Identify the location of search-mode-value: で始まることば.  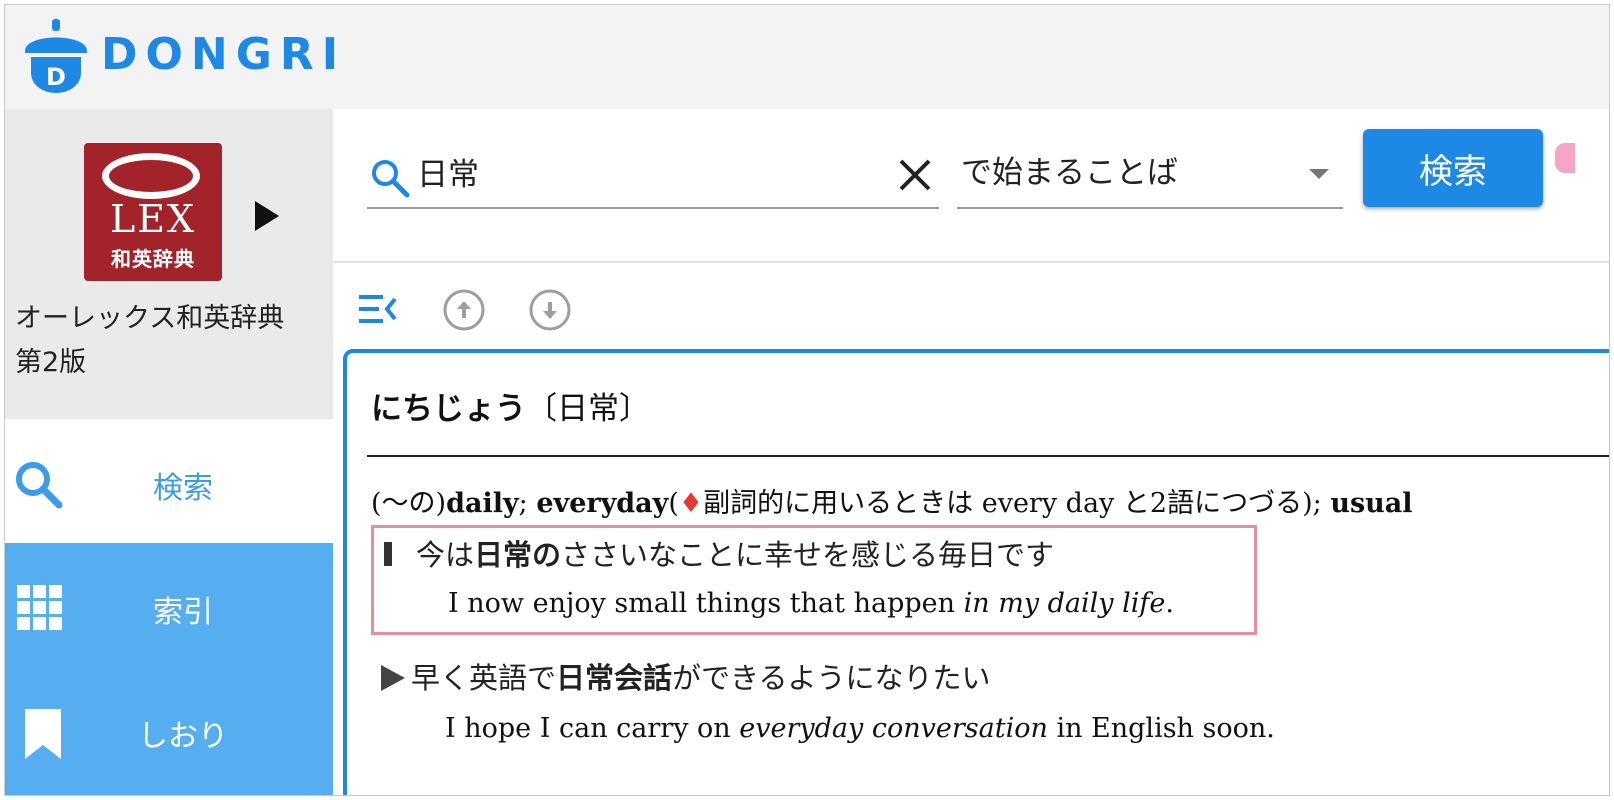
(1069, 173).